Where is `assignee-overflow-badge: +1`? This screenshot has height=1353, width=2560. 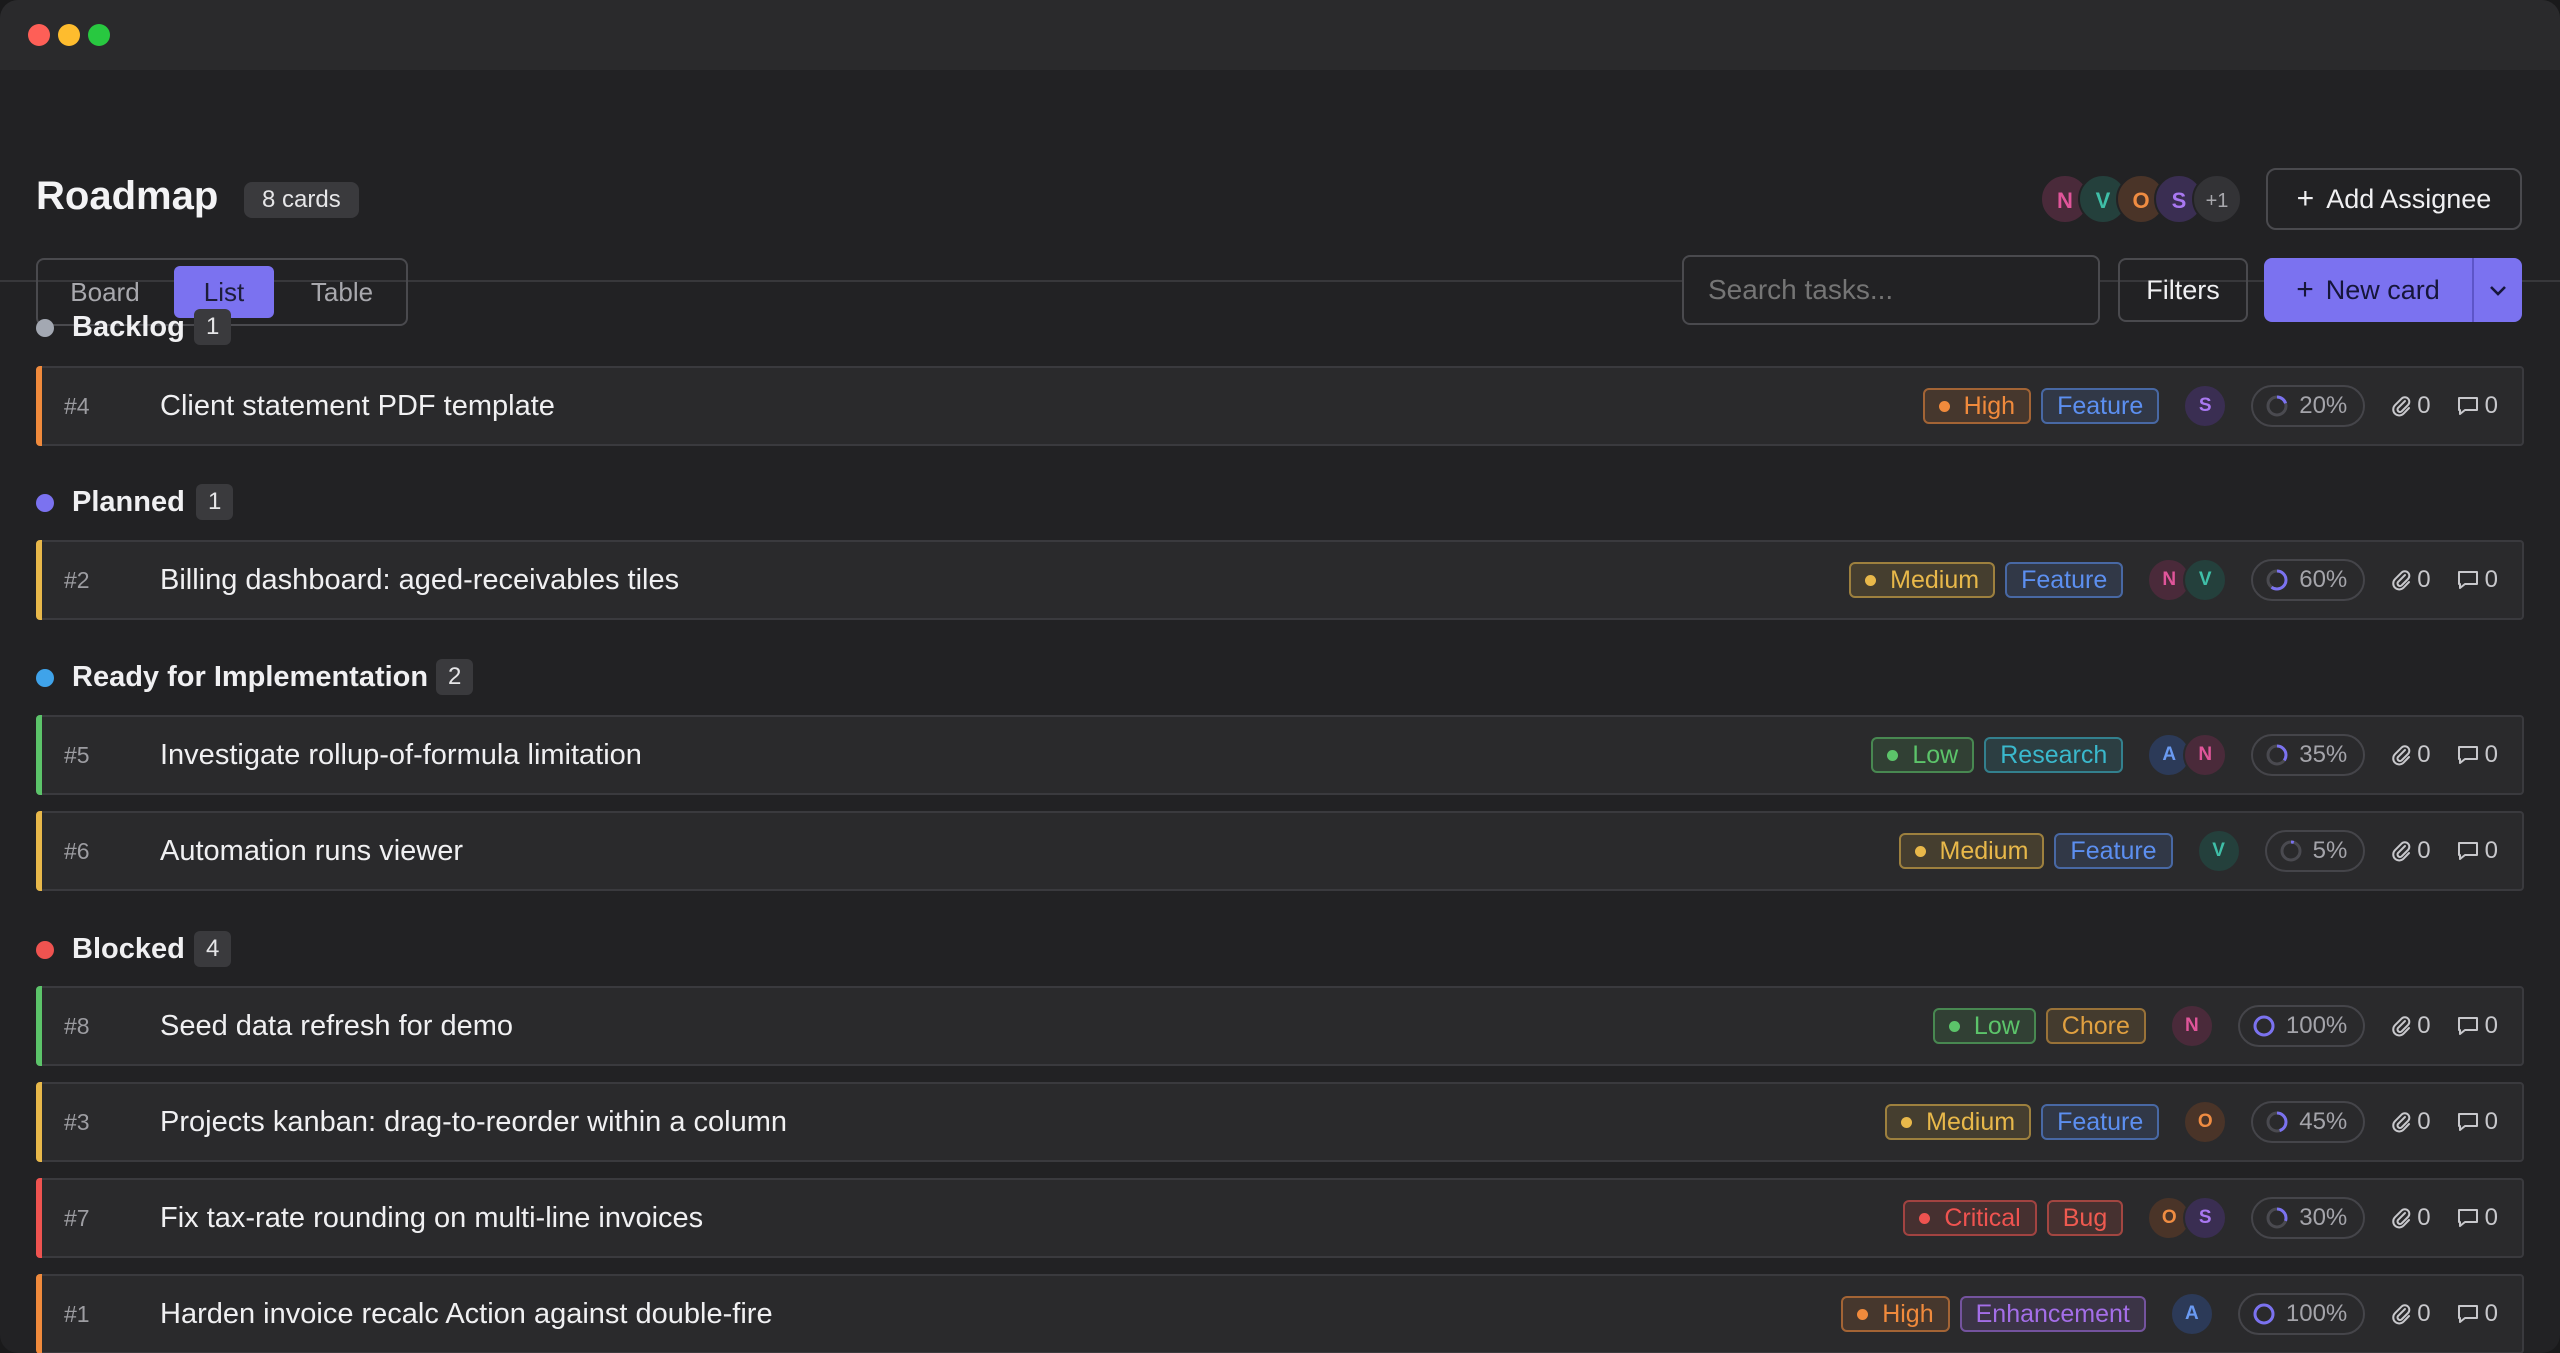 assignee-overflow-badge: +1 is located at coordinates (2217, 199).